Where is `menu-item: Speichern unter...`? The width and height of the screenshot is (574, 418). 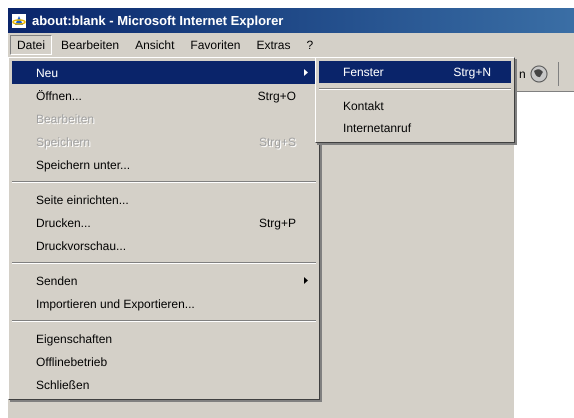 menu-item: Speichern unter... is located at coordinates (164, 164).